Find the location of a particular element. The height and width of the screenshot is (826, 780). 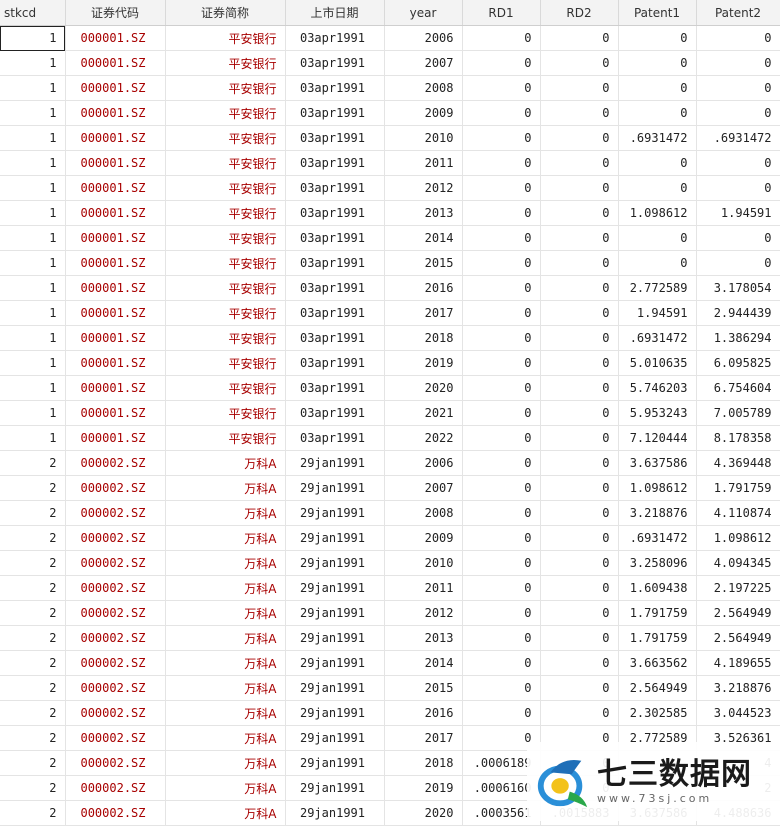

cell-year: 2012 is located at coordinates (423, 613).